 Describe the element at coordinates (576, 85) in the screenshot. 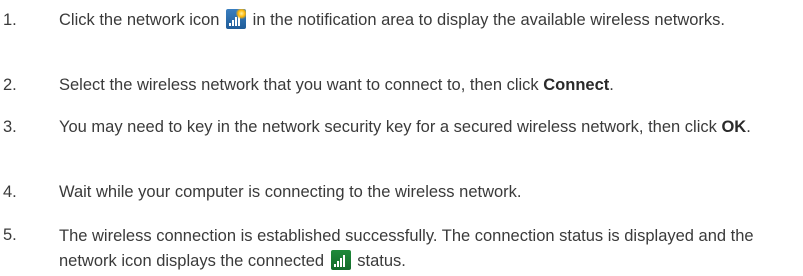

I see `connect-label: Connect` at that location.